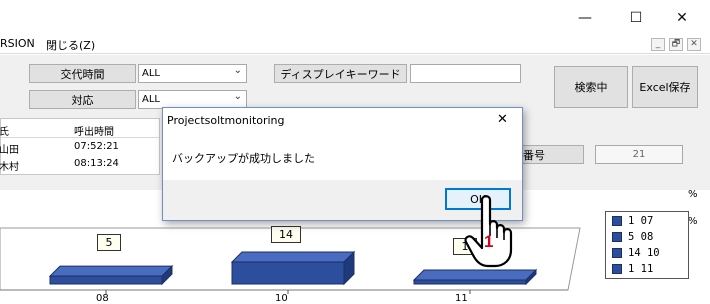 This screenshot has width=710, height=304. I want to click on search-button: 検索中, so click(591, 87).